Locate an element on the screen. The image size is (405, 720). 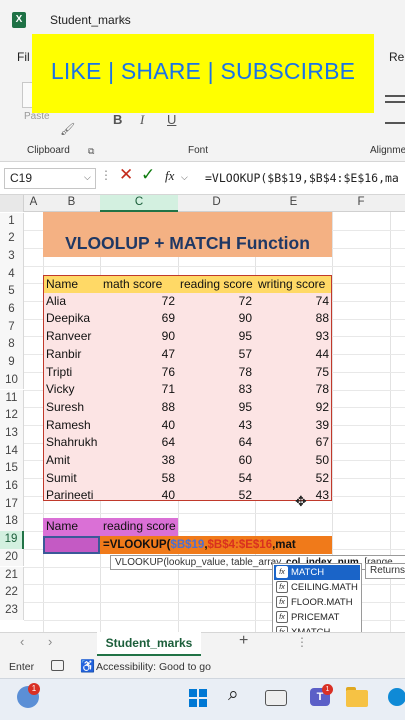
row-header-21: 21 is located at coordinates (12, 575).